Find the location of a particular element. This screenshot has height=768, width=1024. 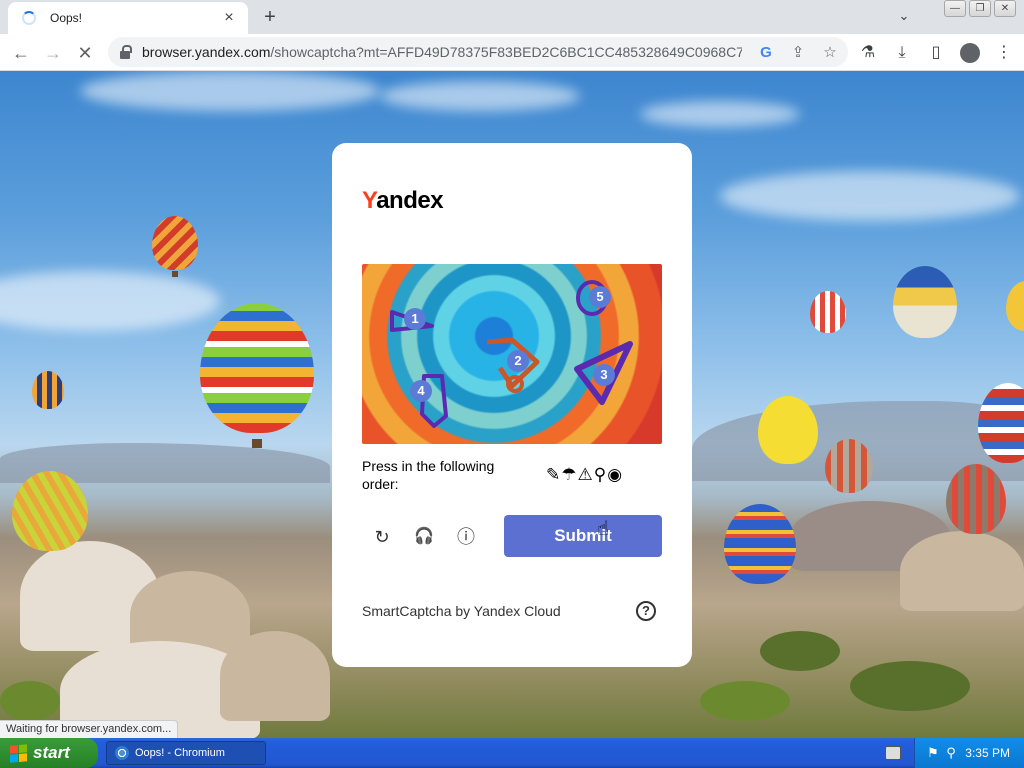

tab-title: Oops! is located at coordinates (66, 18).